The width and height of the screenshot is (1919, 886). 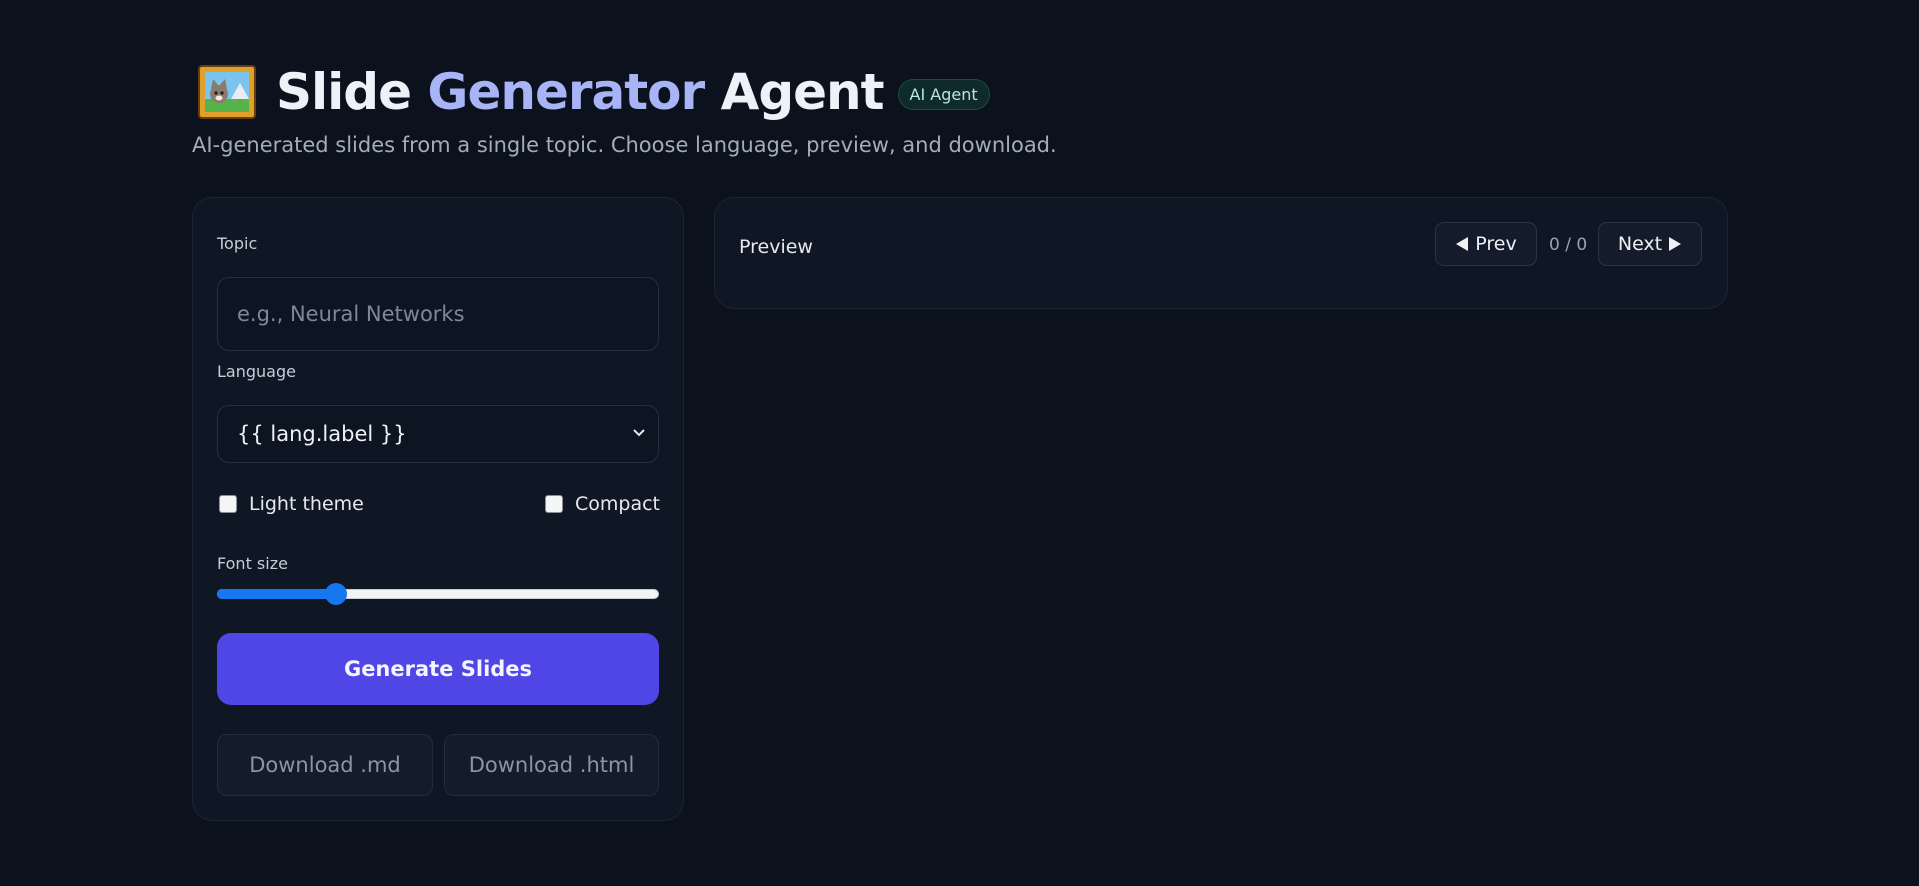 I want to click on framed-picture-icon, so click(x=227, y=92).